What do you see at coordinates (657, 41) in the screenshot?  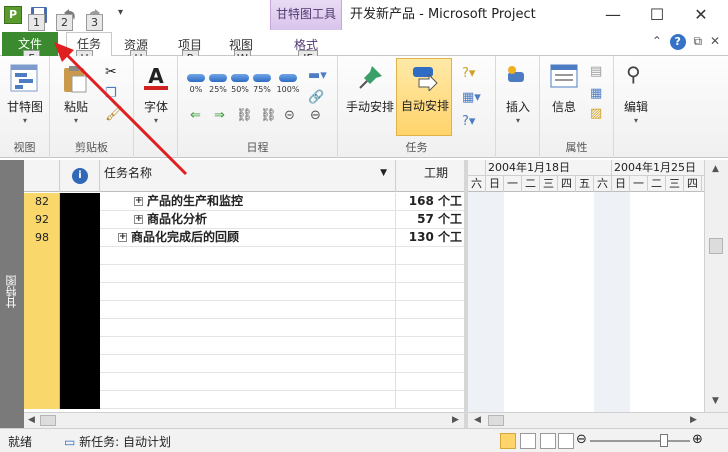 I see `minimize-ribbon-icon: ⌃` at bounding box center [657, 41].